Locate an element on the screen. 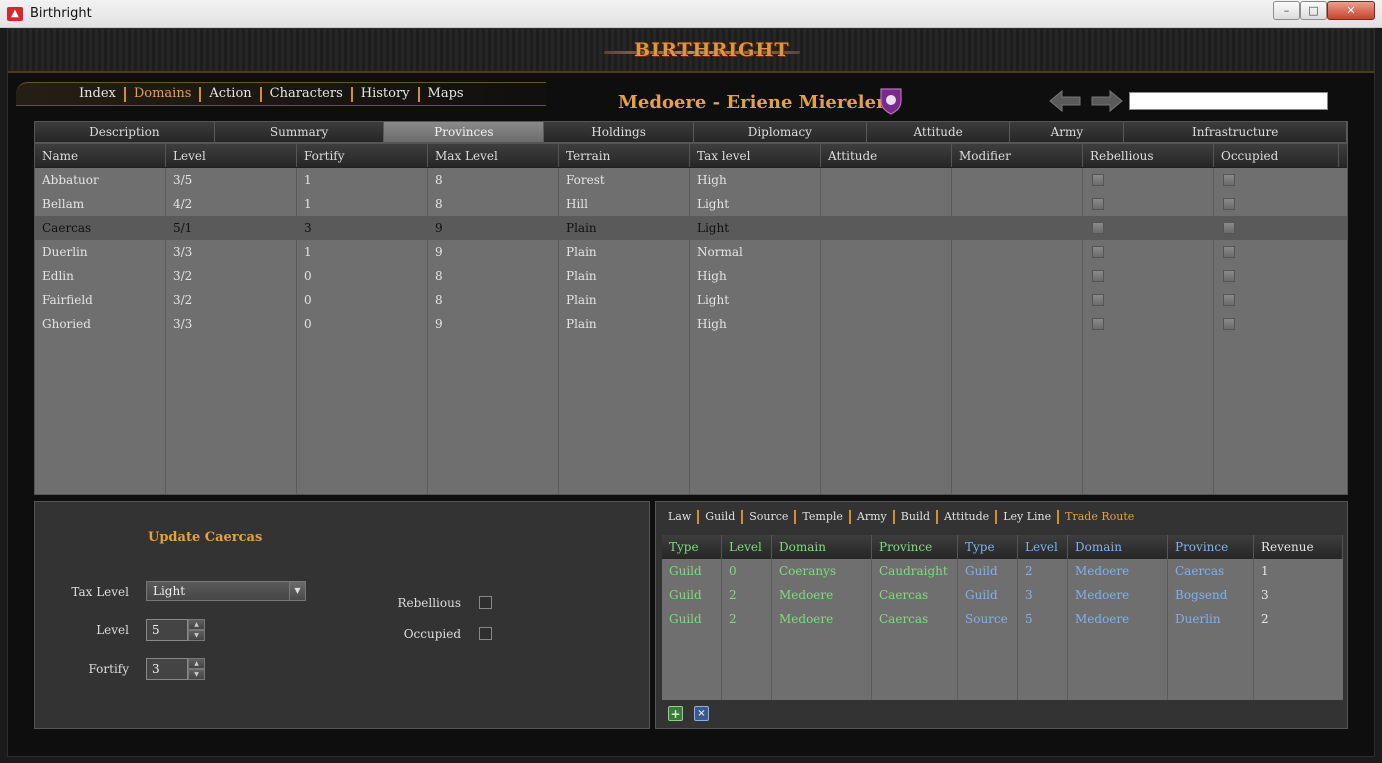 This screenshot has height=763, width=1382. table-row: Abbatuor 3/5 1 8 Forest High is located at coordinates (691, 180).